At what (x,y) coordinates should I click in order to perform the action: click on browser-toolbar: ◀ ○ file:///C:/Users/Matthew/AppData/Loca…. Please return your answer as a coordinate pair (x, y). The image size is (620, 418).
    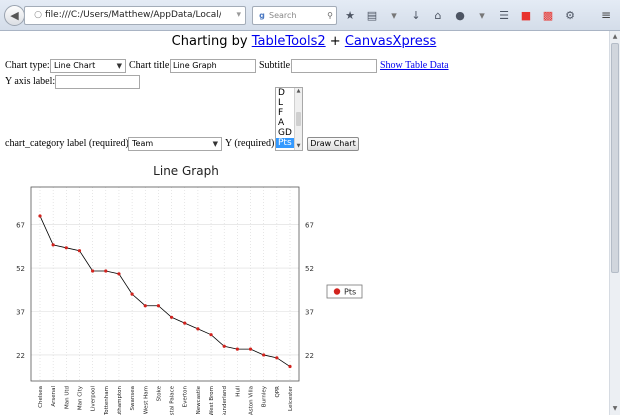
    Looking at the image, I should click on (310, 15).